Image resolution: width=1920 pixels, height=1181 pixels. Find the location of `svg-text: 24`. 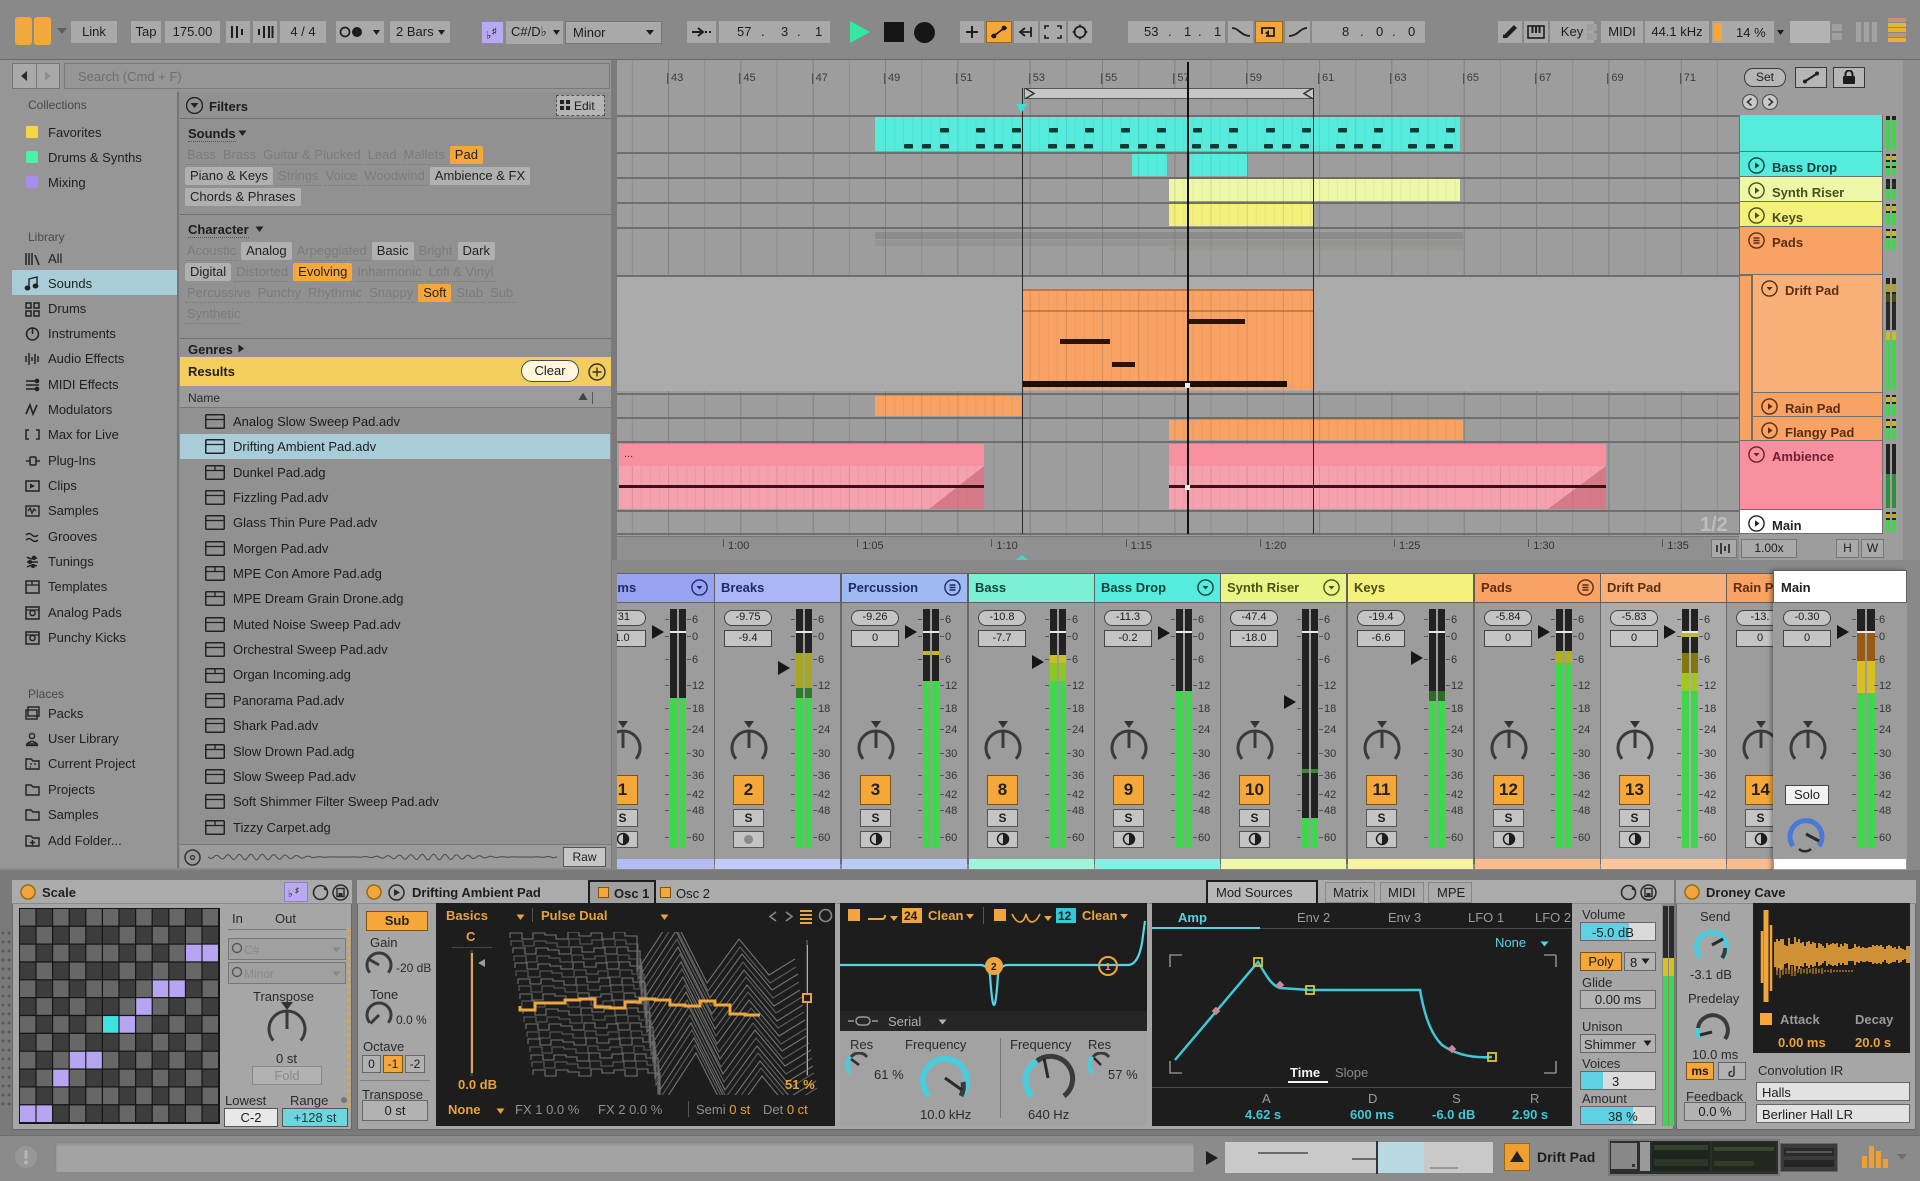

svg-text: 24 is located at coordinates (911, 916).